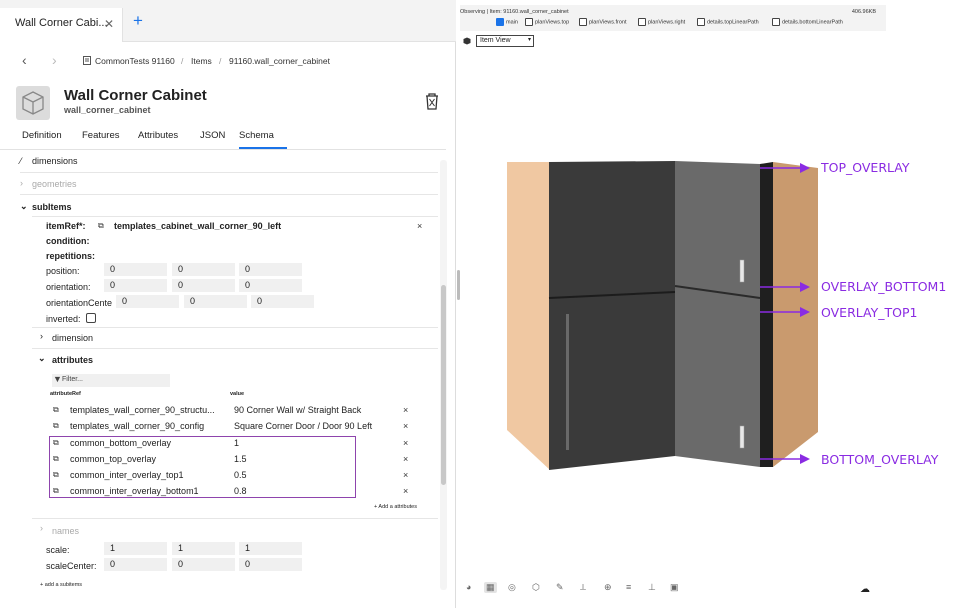 The height and width of the screenshot is (608, 959). What do you see at coordinates (135, 564) in the screenshot?
I see `scale-center-x-input: 0` at bounding box center [135, 564].